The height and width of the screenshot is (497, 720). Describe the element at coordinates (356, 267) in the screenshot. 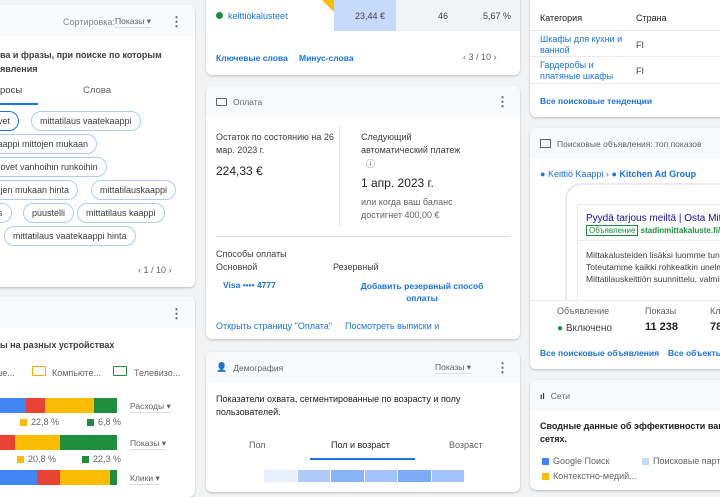

I see `backup-label: Резервный` at that location.